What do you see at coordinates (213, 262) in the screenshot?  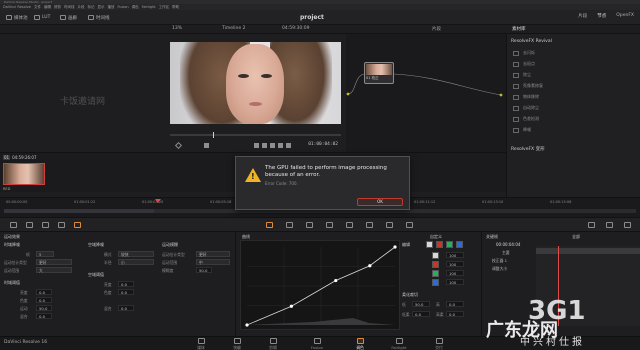 I see `blur-range-dropdown: 中` at bounding box center [213, 262].